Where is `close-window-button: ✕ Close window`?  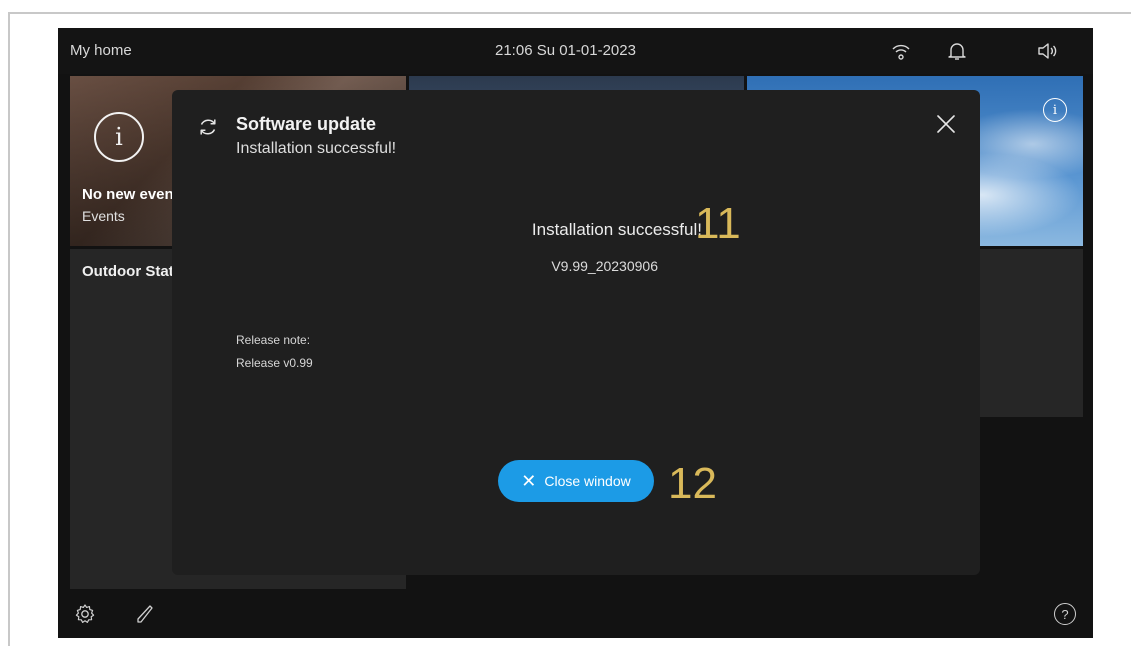 close-window-button: ✕ Close window is located at coordinates (576, 481).